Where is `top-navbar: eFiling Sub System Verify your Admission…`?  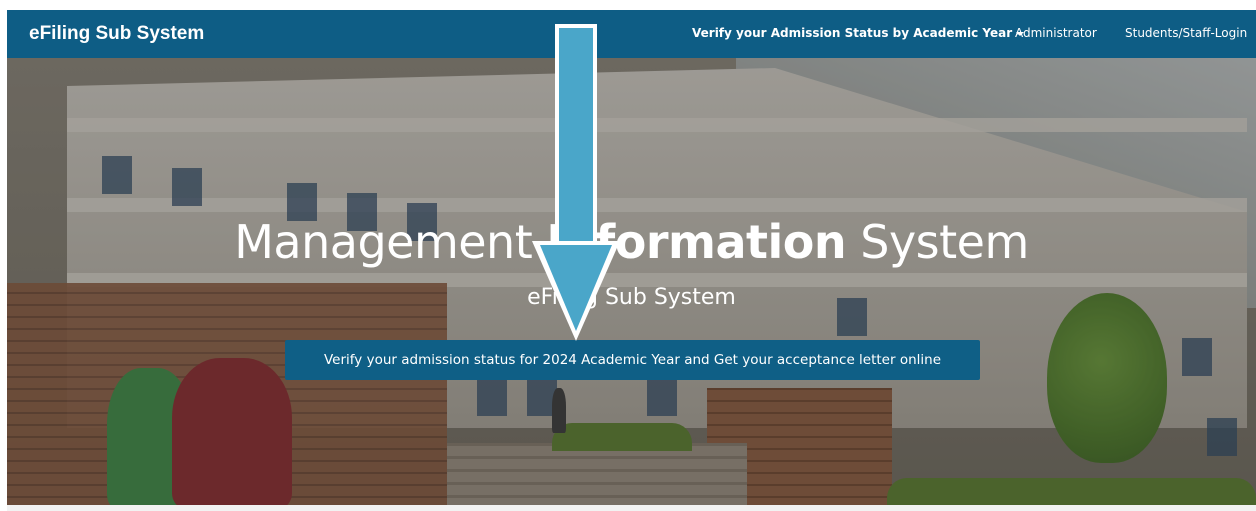
top-navbar: eFiling Sub System Verify your Admission… is located at coordinates (631, 34).